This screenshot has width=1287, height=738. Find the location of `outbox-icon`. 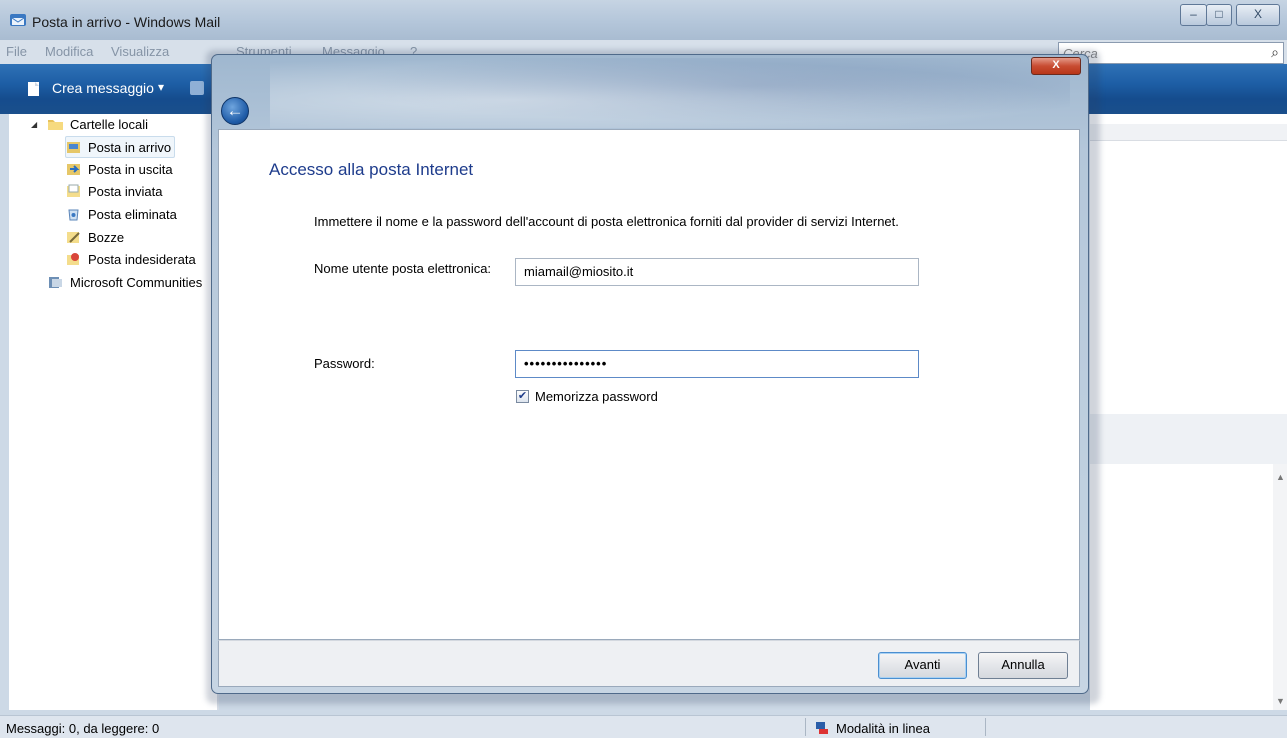

outbox-icon is located at coordinates (73, 169).